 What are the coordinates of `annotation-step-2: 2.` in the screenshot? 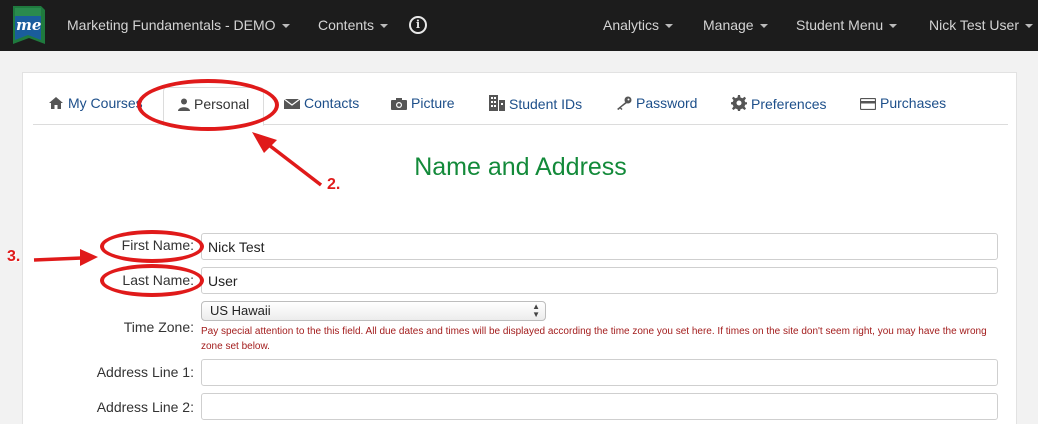 It's located at (334, 184).